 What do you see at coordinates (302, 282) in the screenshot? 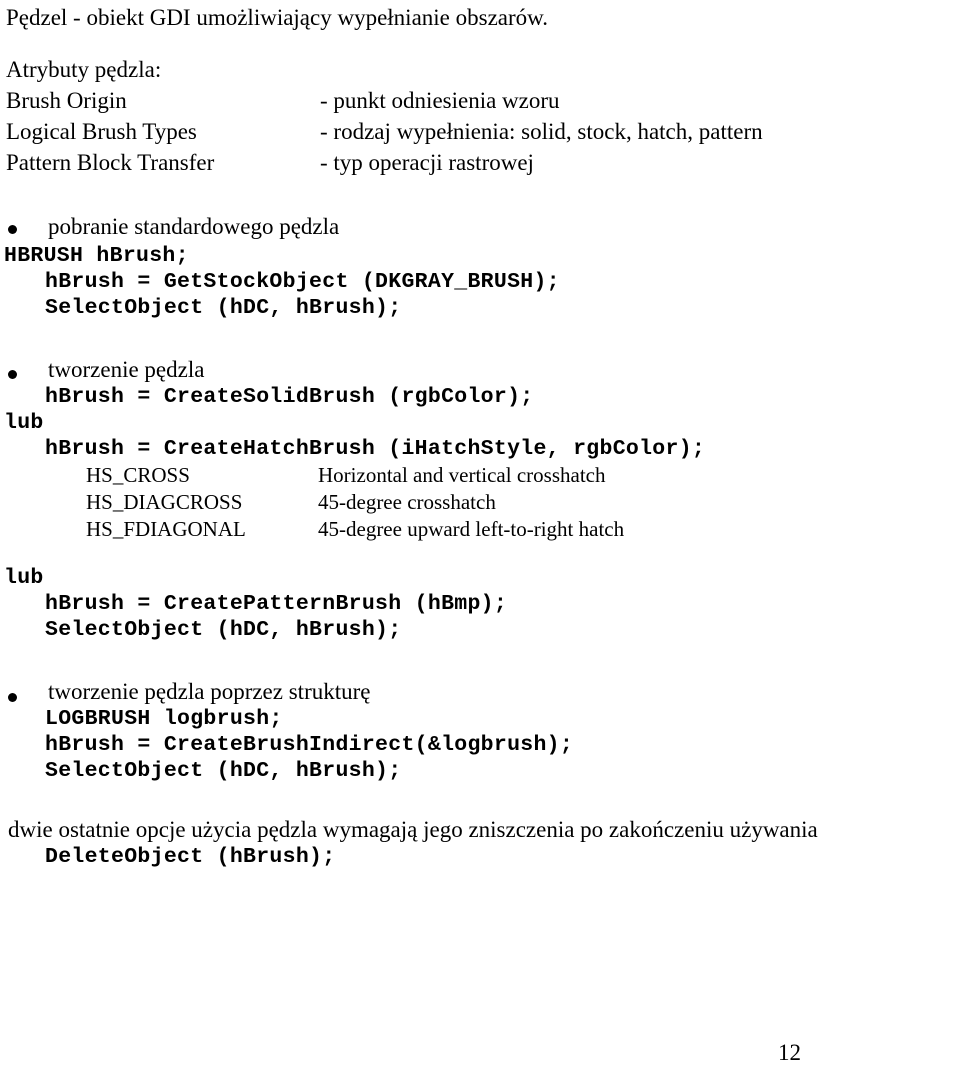
I see `code-line-getstockobject: hBrush = GetStockObject (DKGRAY_BRUSH);` at bounding box center [302, 282].